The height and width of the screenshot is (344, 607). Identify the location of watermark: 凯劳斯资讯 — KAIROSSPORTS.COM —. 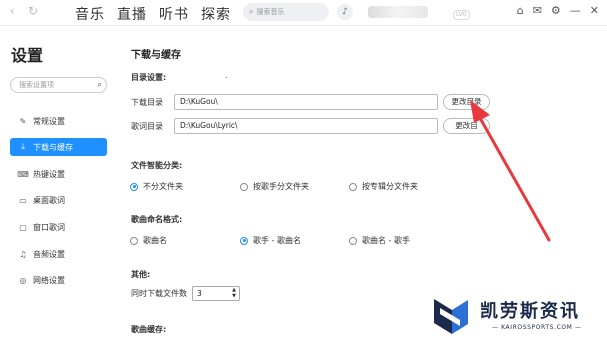
(517, 318).